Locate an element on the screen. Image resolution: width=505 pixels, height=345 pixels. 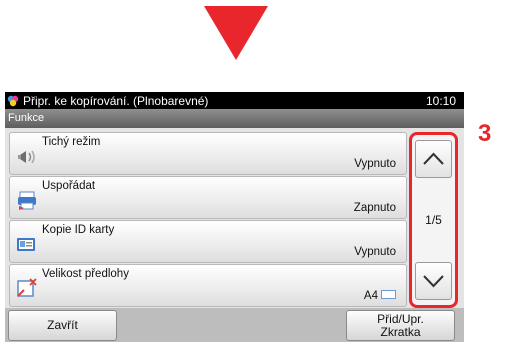
screen-title: Připr. ke kopírování. (Plnobarevné) is located at coordinates (116, 101).